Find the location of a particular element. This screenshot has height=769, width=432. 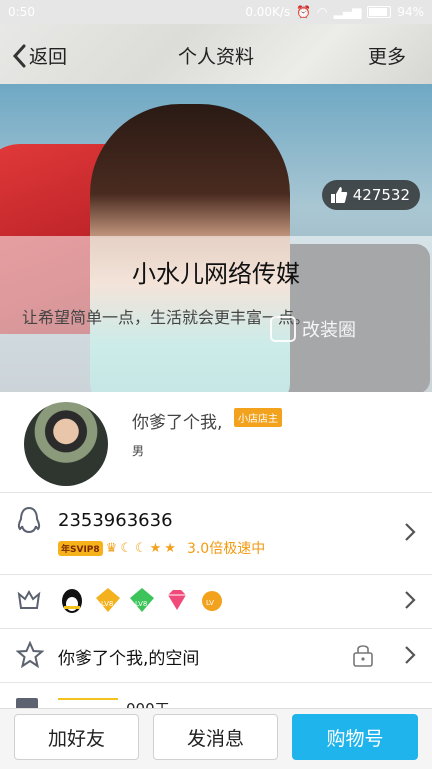

orange-badge-icon: LV is located at coordinates (212, 600).